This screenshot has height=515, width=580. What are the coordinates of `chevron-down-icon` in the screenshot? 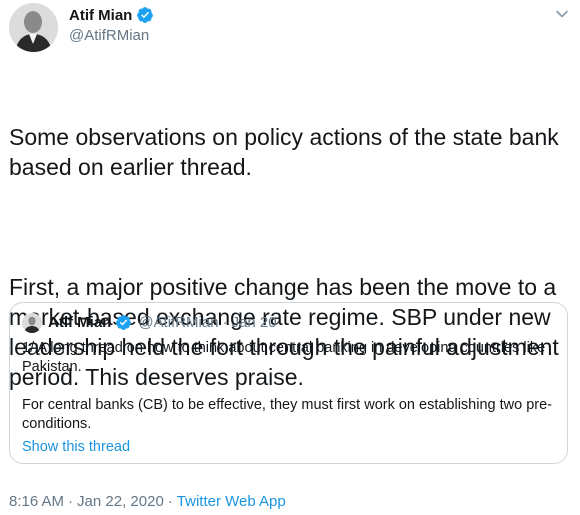 It's located at (562, 14).